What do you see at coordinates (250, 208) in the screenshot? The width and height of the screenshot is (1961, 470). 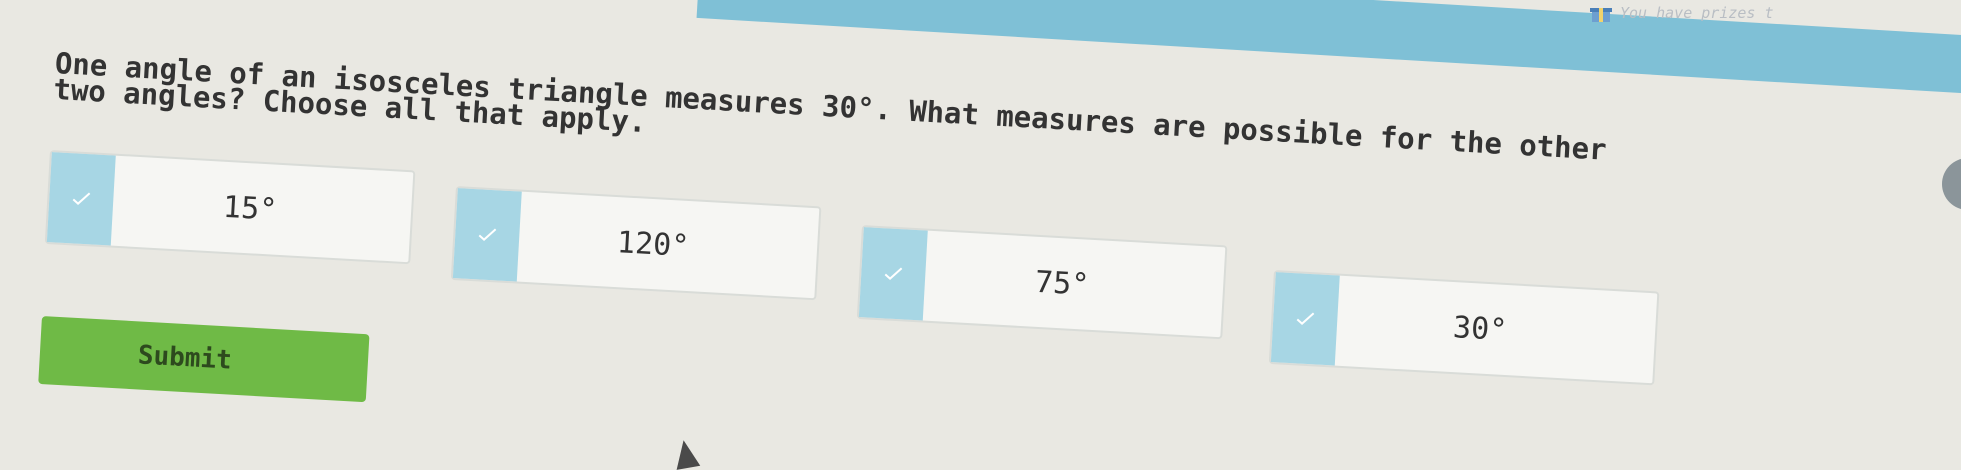 I see `choice-label: 15°` at bounding box center [250, 208].